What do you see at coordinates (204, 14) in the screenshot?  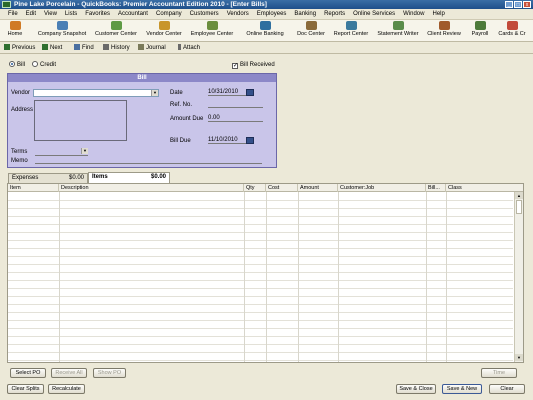 I see `menu-customers: Customers` at bounding box center [204, 14].